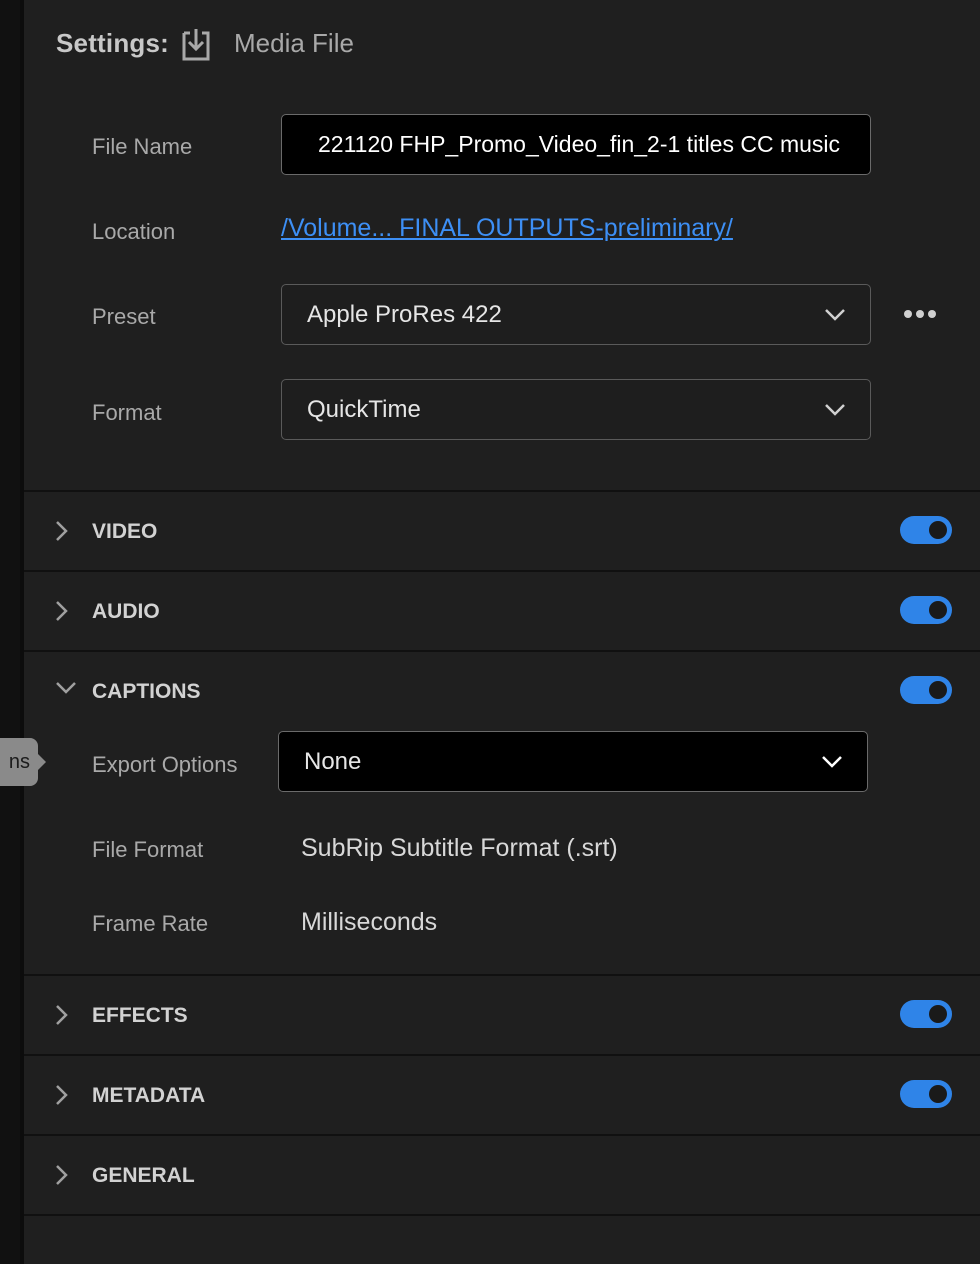 Image resolution: width=980 pixels, height=1264 pixels. Describe the element at coordinates (926, 610) in the screenshot. I see `audio-toggle` at that location.